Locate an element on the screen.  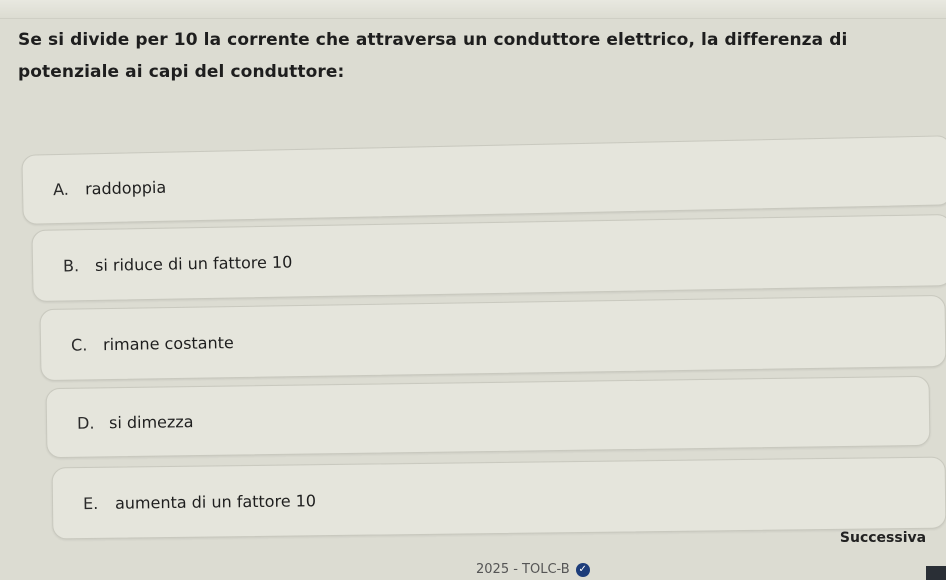
option-label: si dimezza is located at coordinates (151, 421).